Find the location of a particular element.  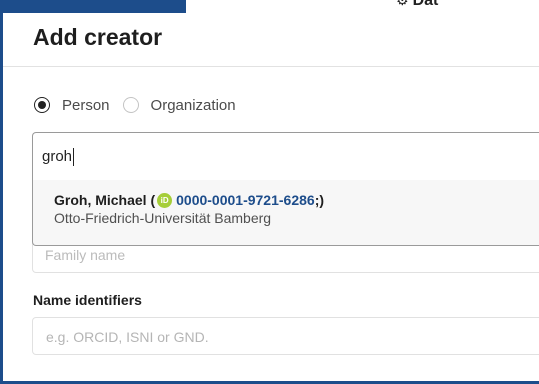

name-identifiers-label: Name identifiers is located at coordinates (87, 300).